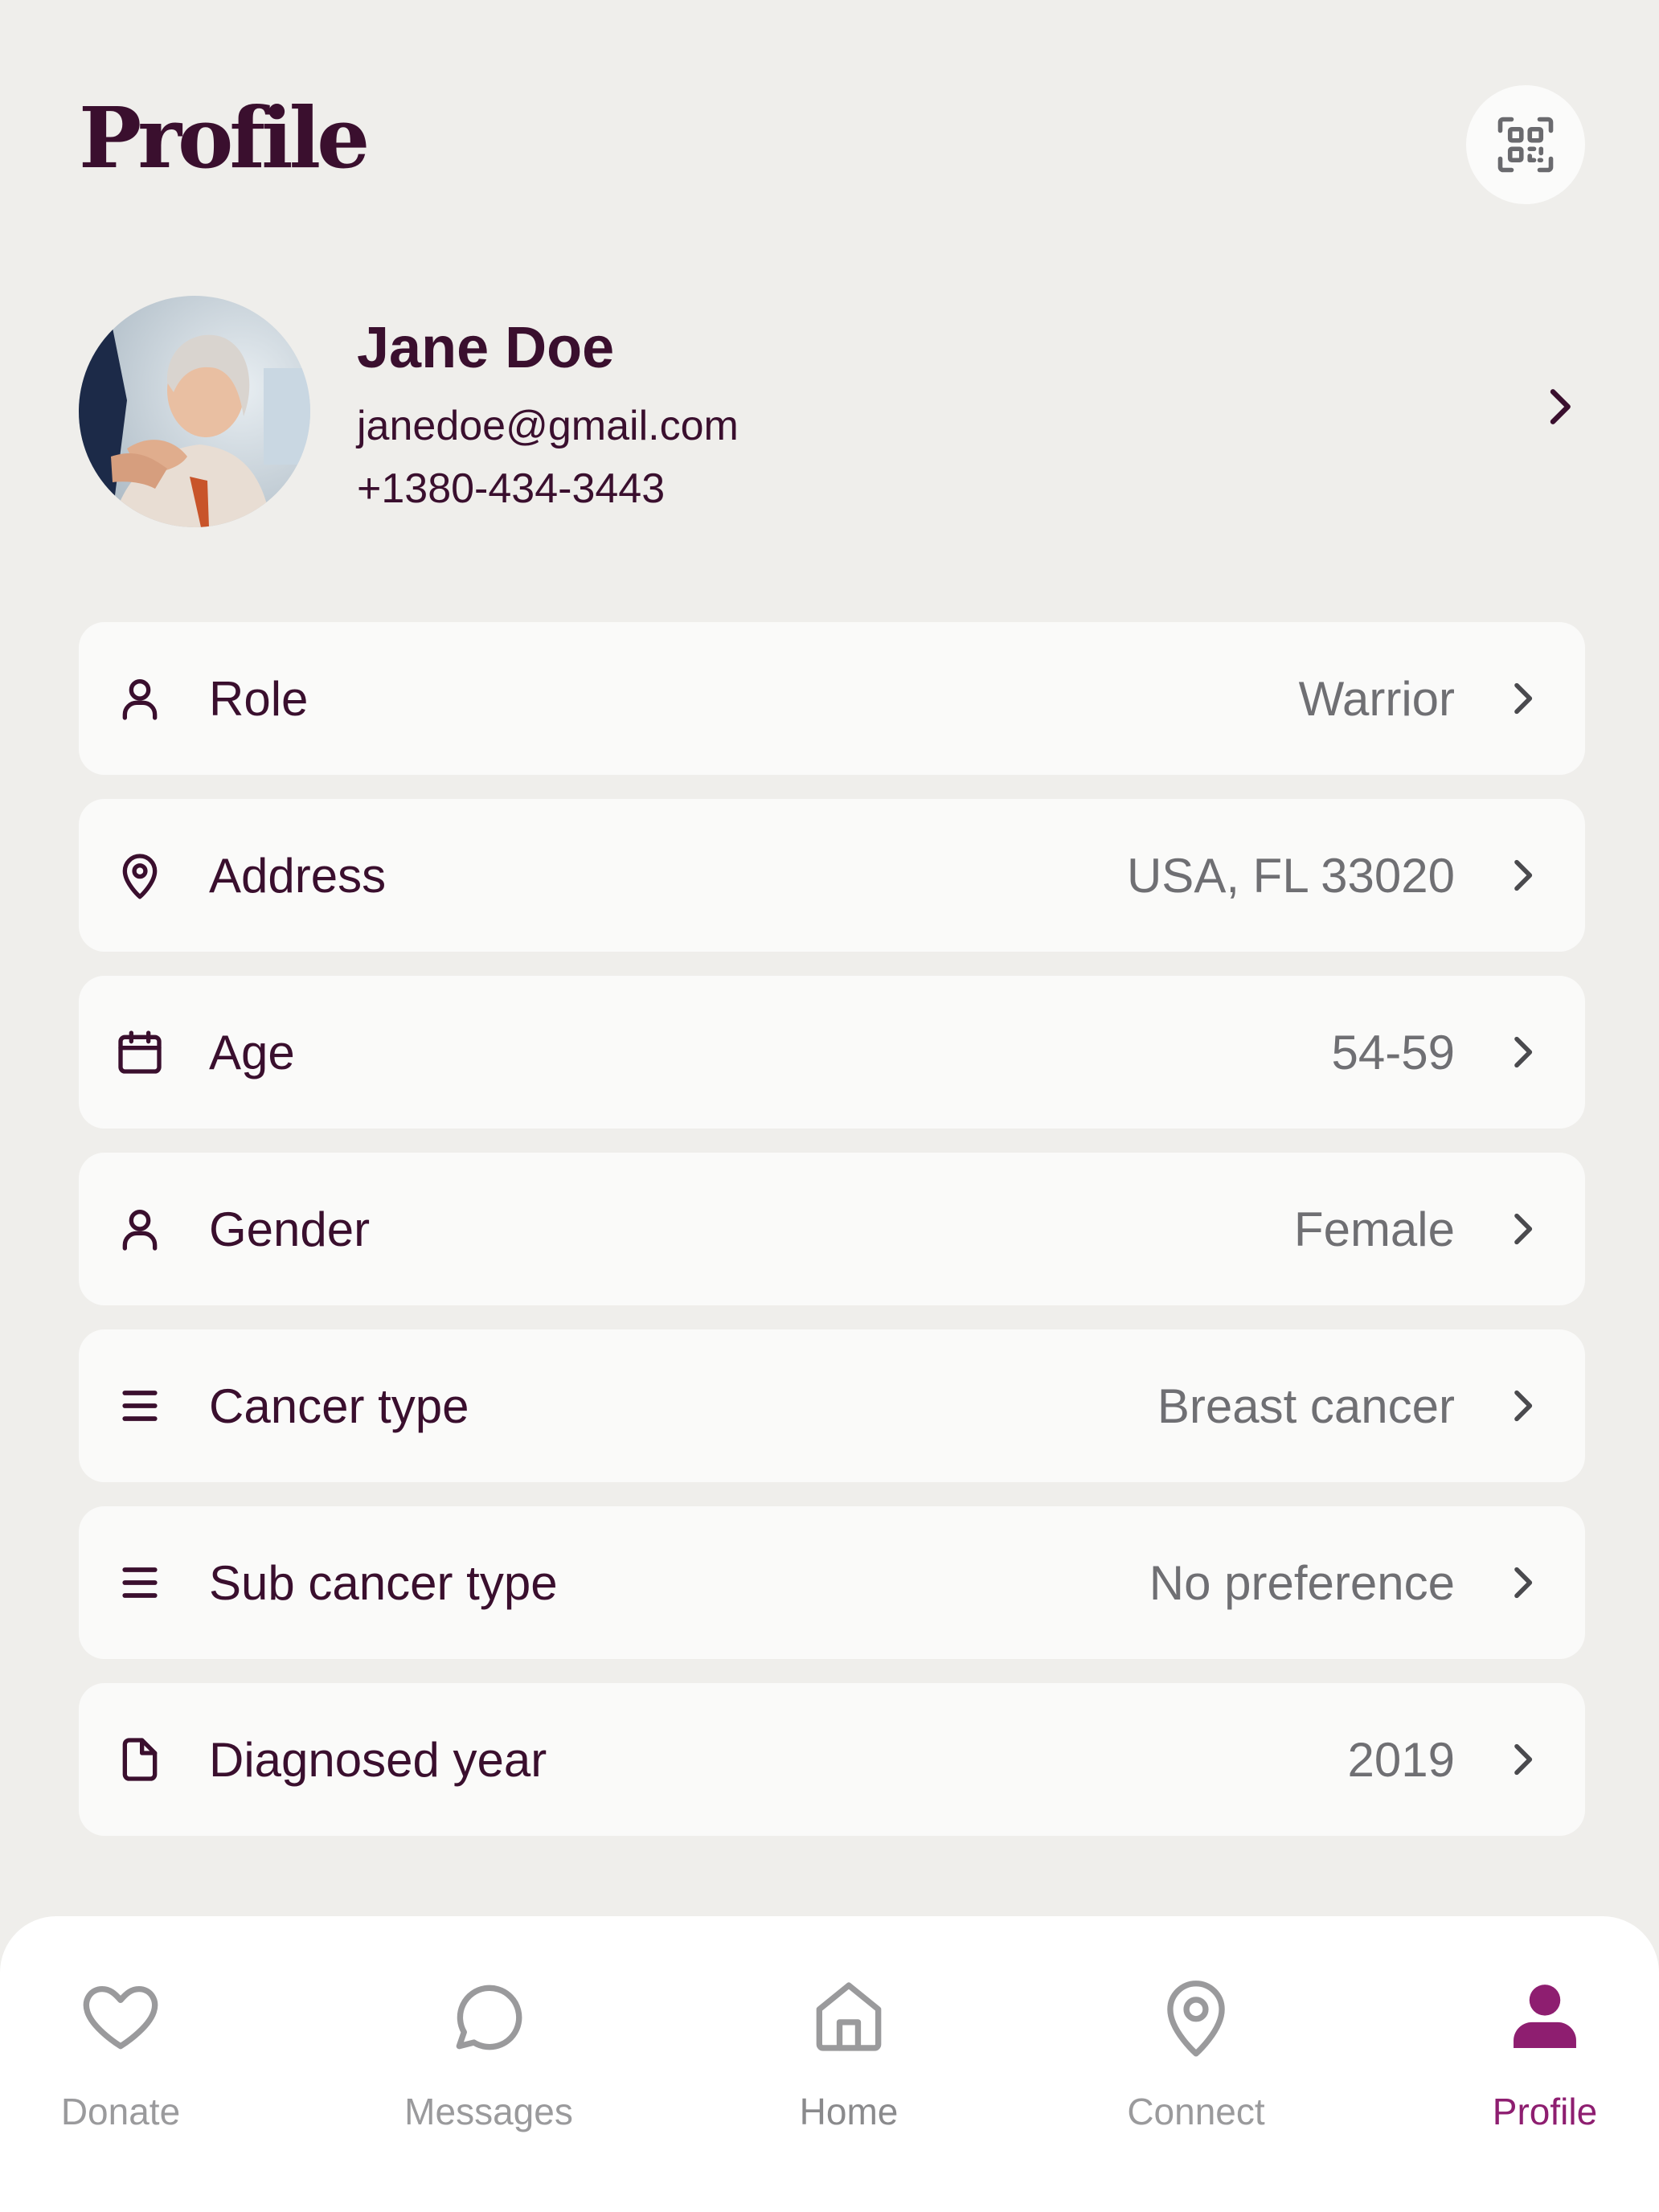 This screenshot has height=2212, width=1659. Describe the element at coordinates (1376, 698) in the screenshot. I see `row-value: Warrior` at that location.